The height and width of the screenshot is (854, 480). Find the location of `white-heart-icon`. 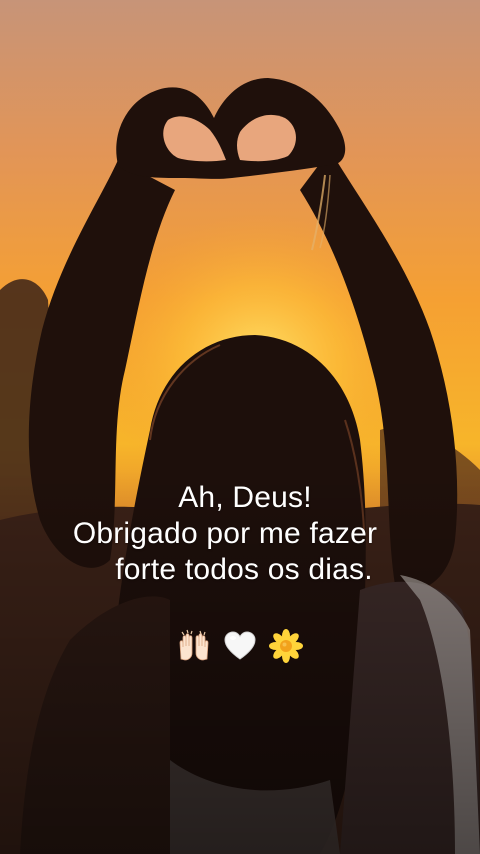

white-heart-icon is located at coordinates (240, 646).